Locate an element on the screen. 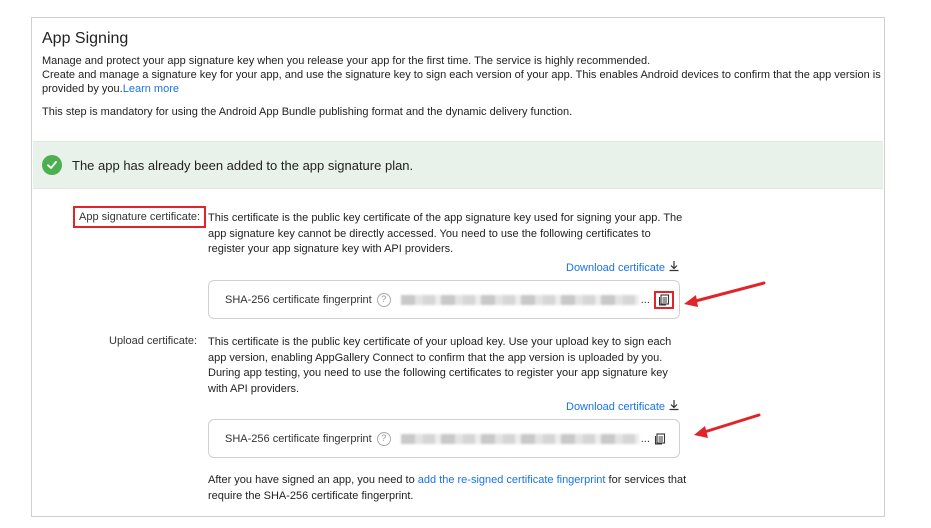 Image resolution: width=931 pixels, height=528 pixels. download-certificate-link-upload: Download certificate is located at coordinates (623, 406).